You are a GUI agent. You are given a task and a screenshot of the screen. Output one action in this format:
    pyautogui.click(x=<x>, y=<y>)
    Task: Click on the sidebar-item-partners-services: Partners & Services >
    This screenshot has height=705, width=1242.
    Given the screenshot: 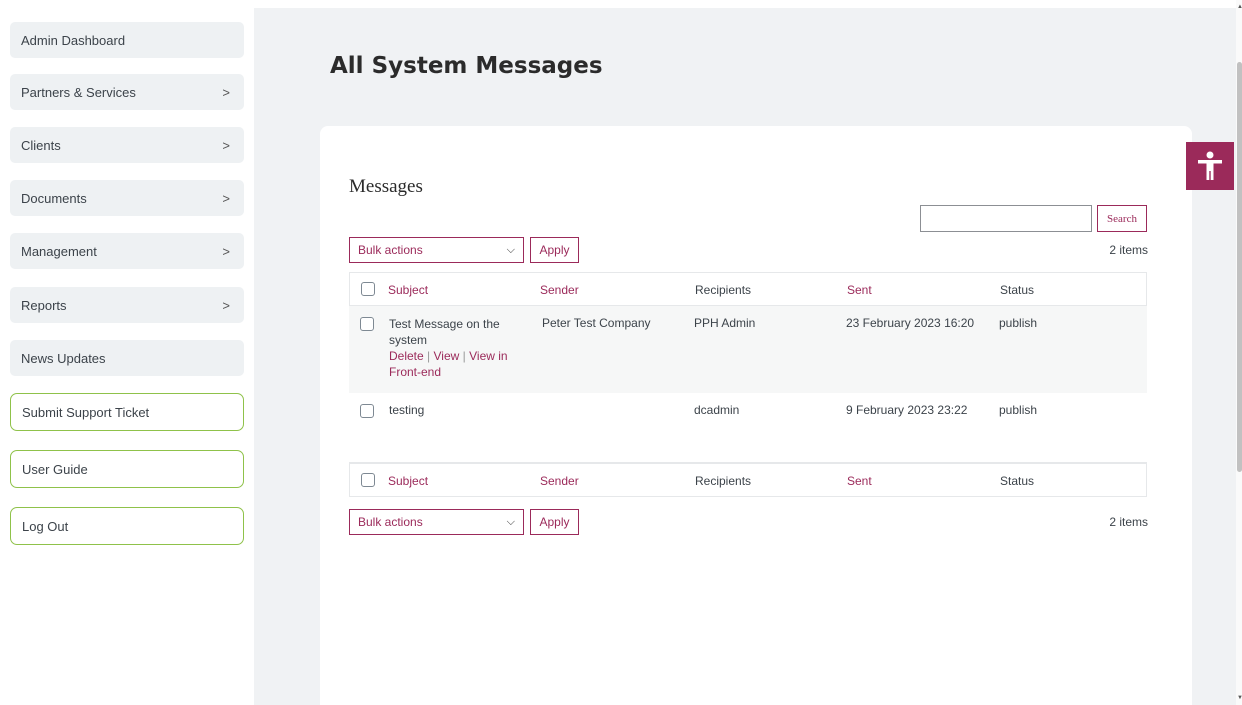 What is the action you would take?
    pyautogui.click(x=127, y=92)
    